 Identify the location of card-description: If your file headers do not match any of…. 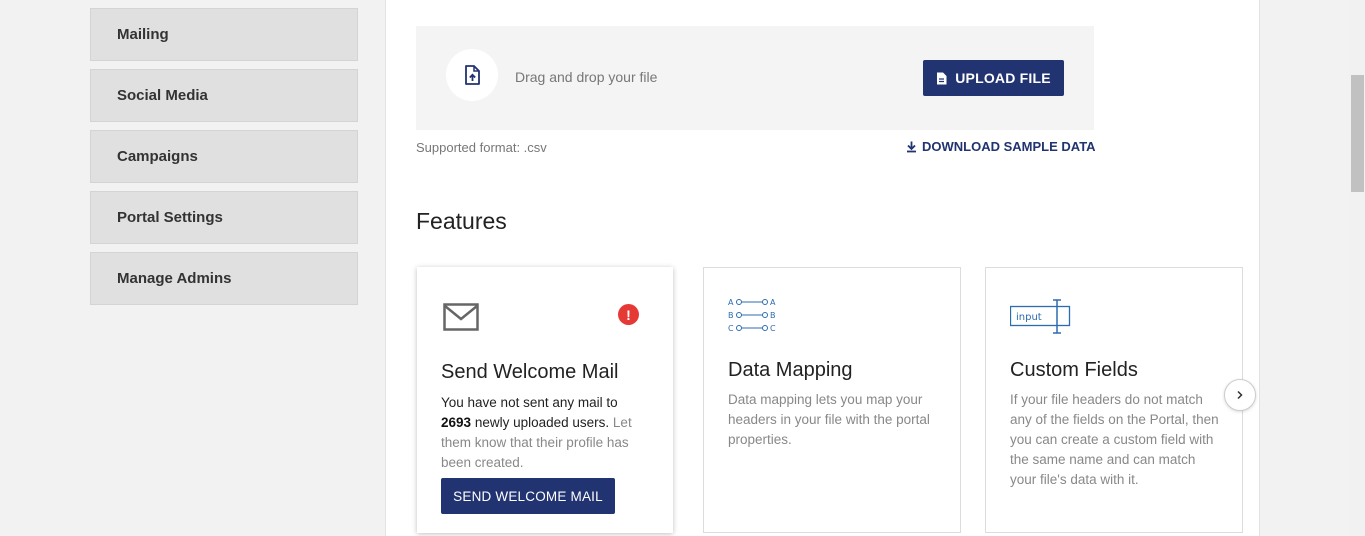
(1114, 439).